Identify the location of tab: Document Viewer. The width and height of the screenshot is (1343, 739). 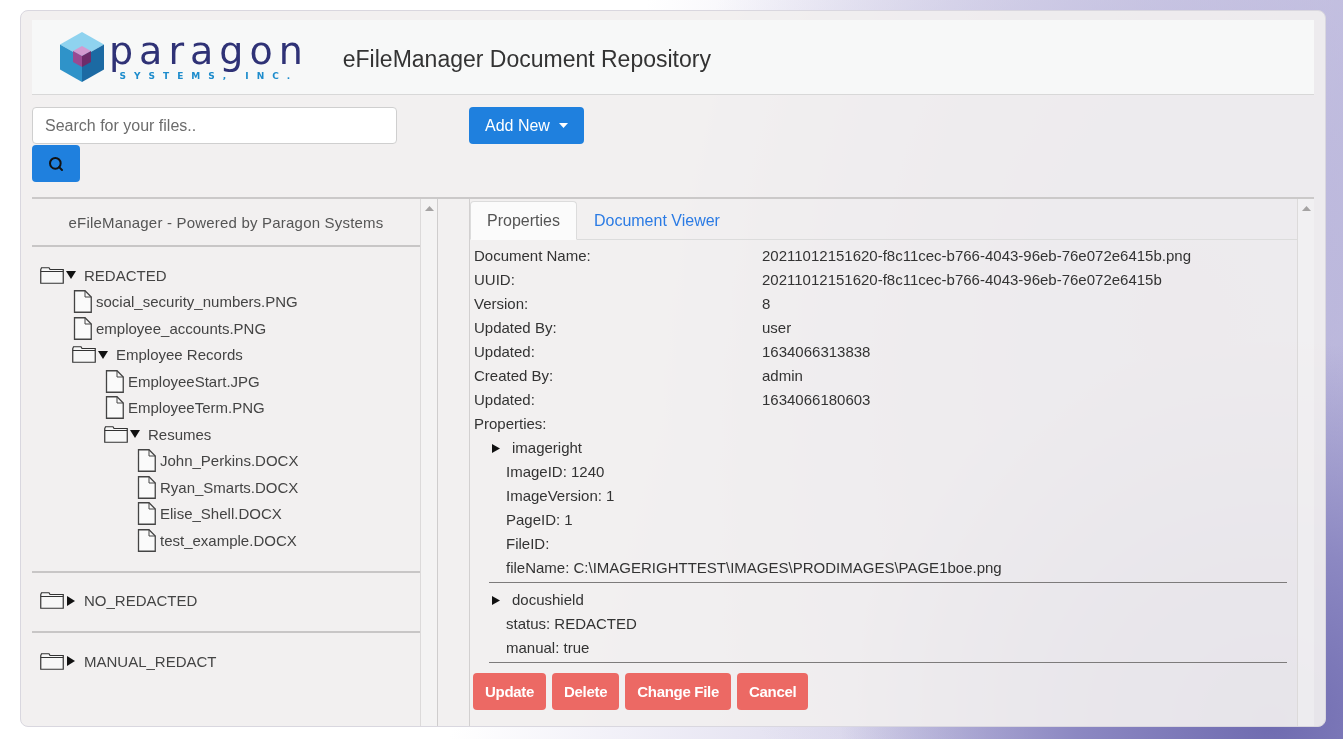
(656, 220).